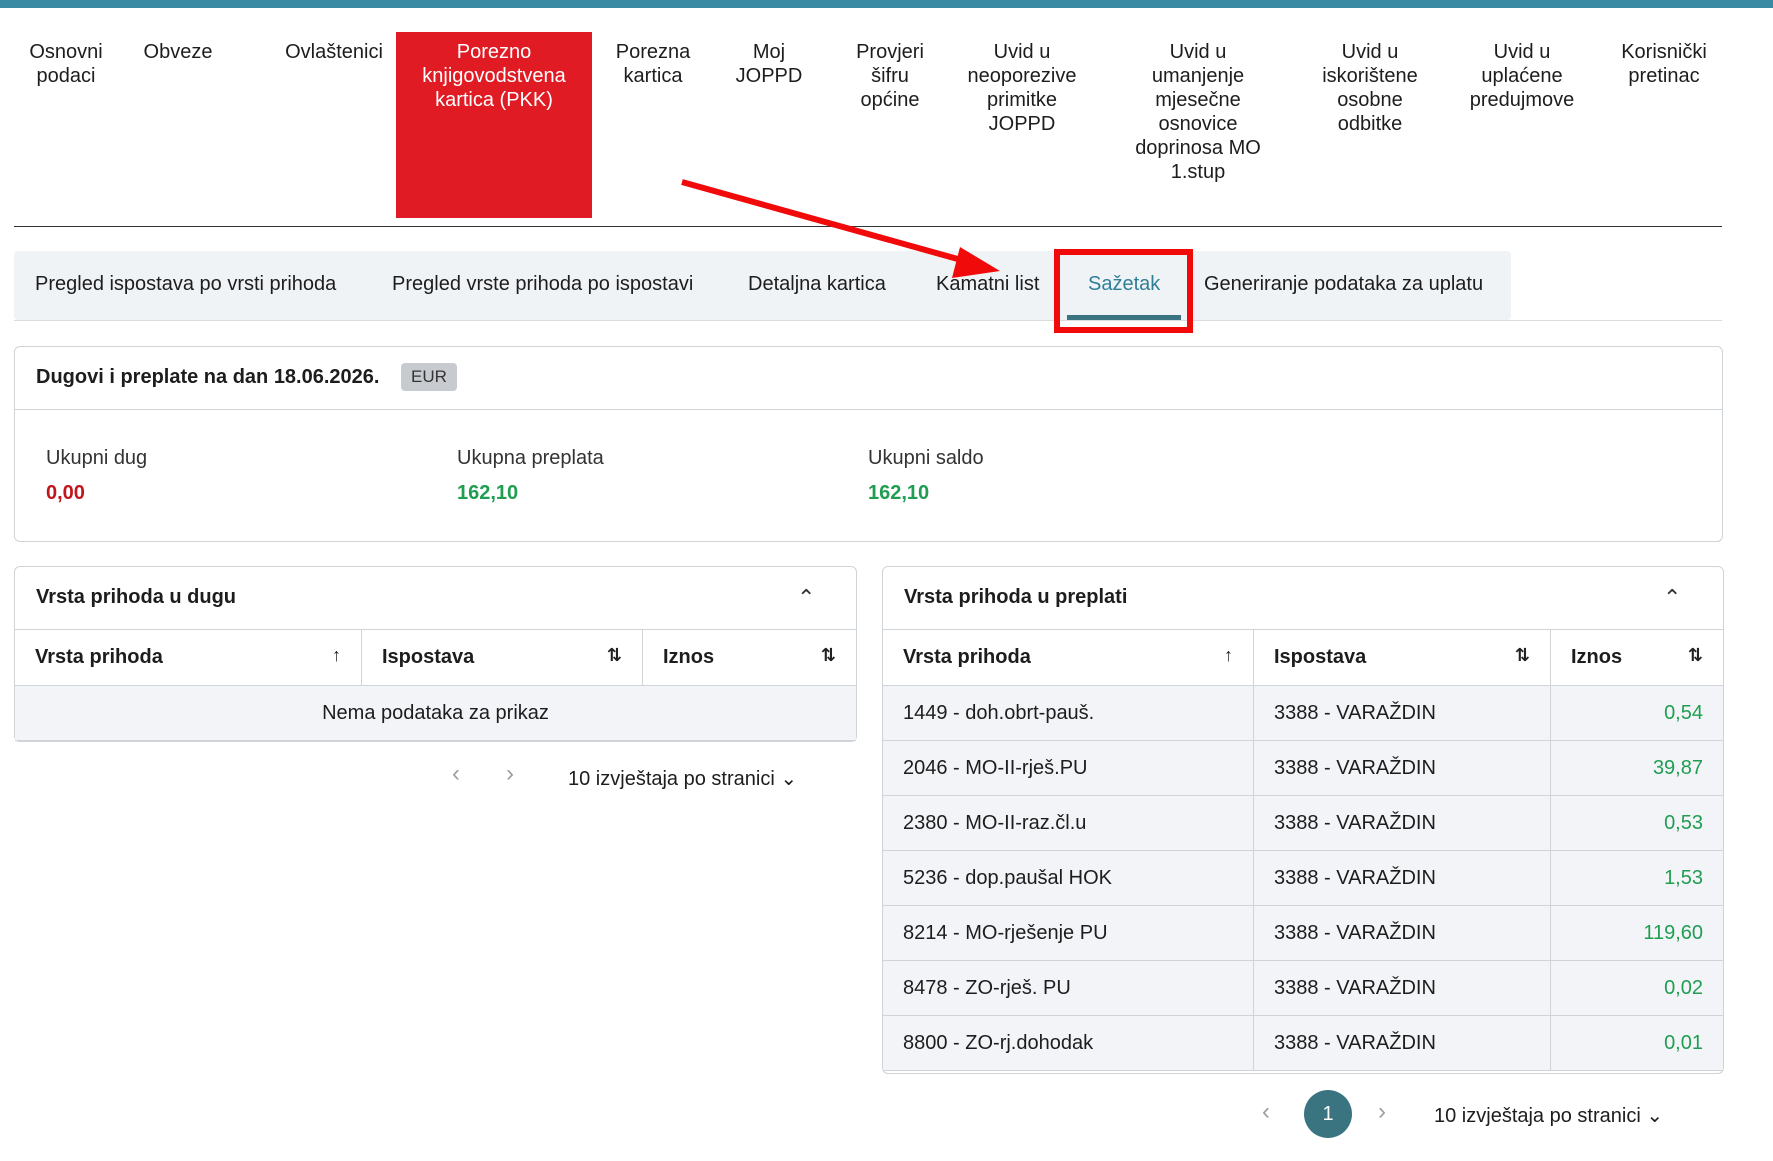 The image size is (1773, 1161). I want to click on cell-iznos: 0,01, so click(1636, 1043).